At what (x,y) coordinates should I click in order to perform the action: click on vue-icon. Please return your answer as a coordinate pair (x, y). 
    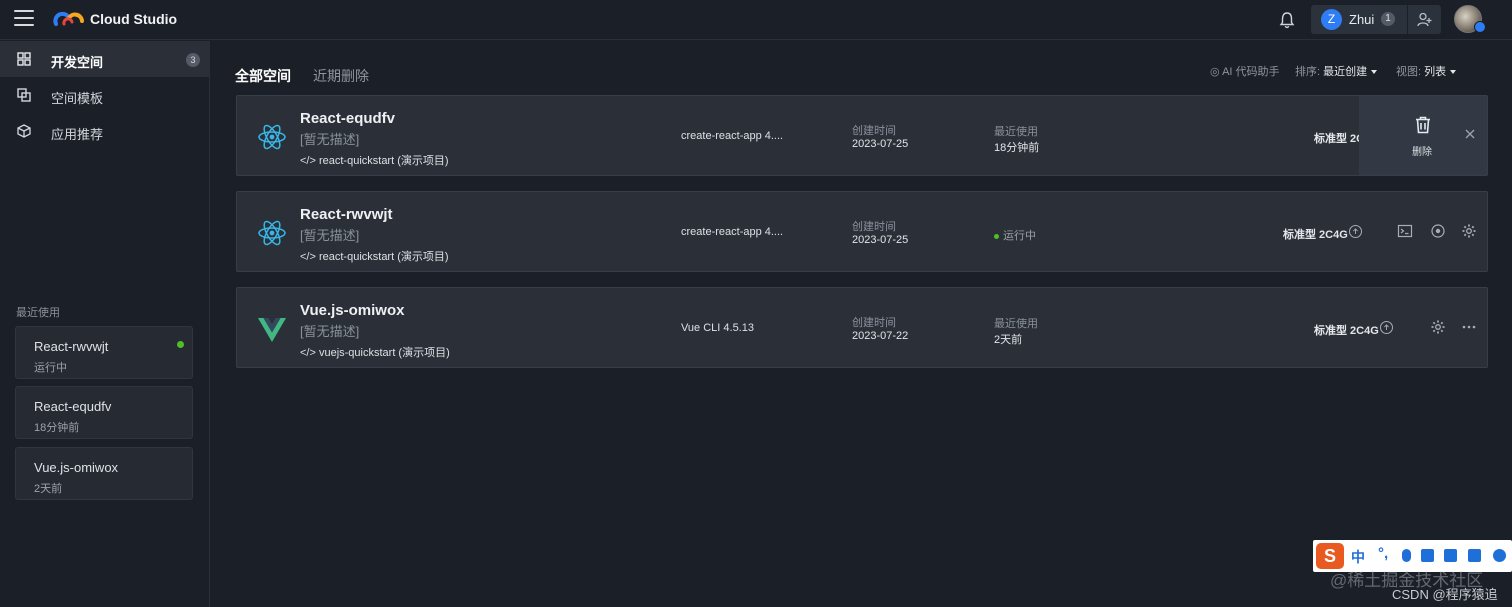
    Looking at the image, I should click on (272, 330).